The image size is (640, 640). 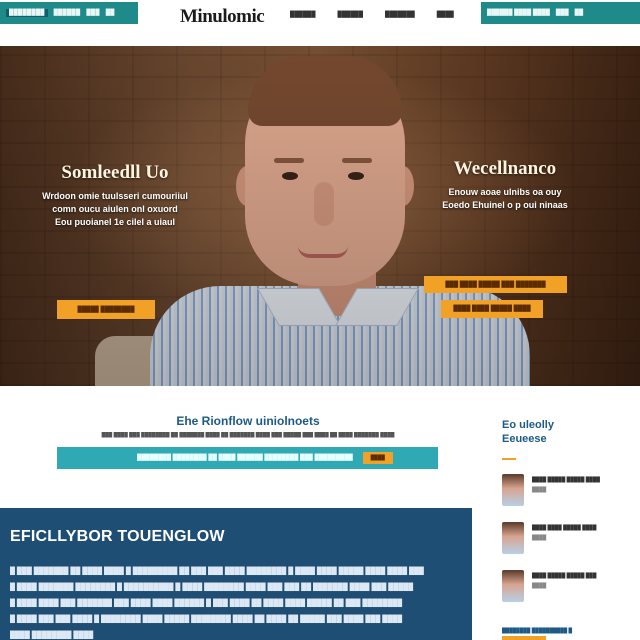 What do you see at coordinates (524, 638) in the screenshot?
I see `sidebar-bottom-accent` at bounding box center [524, 638].